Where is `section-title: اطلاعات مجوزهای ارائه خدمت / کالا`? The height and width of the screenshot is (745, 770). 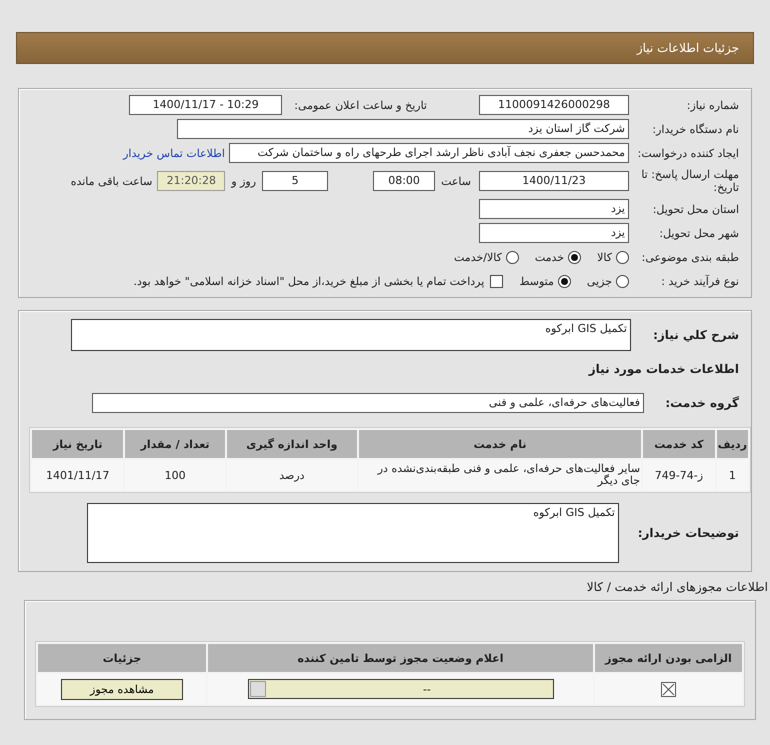 section-title: اطلاعات مجوزهای ارائه خدمت / کالا is located at coordinates (677, 587).